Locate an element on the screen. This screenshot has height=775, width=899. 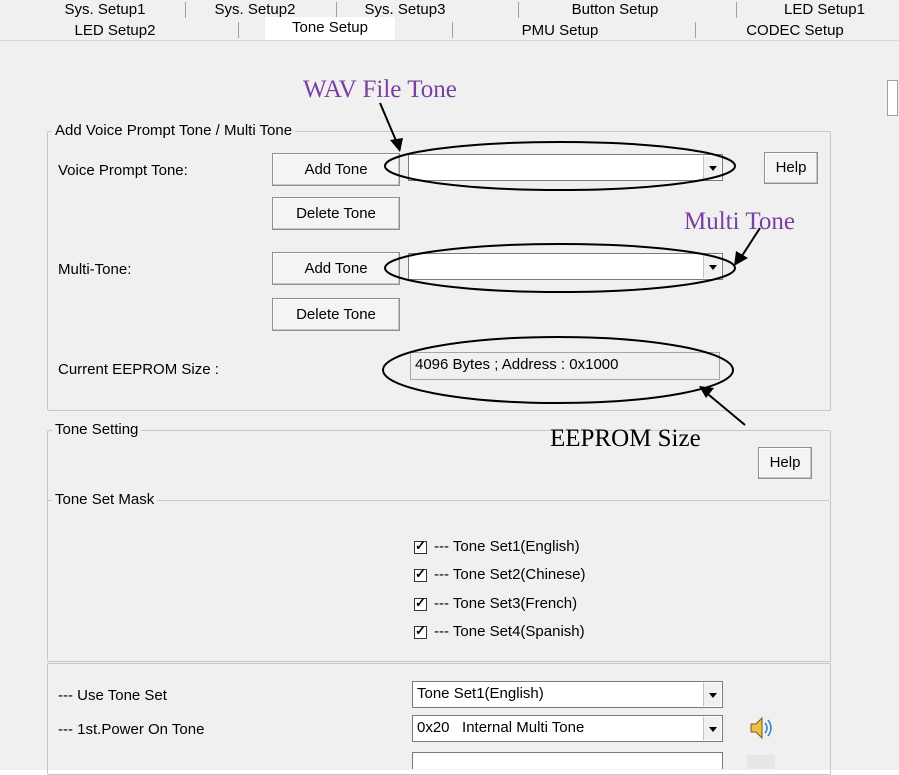
eeprom-arrow is located at coordinates (724, 407).